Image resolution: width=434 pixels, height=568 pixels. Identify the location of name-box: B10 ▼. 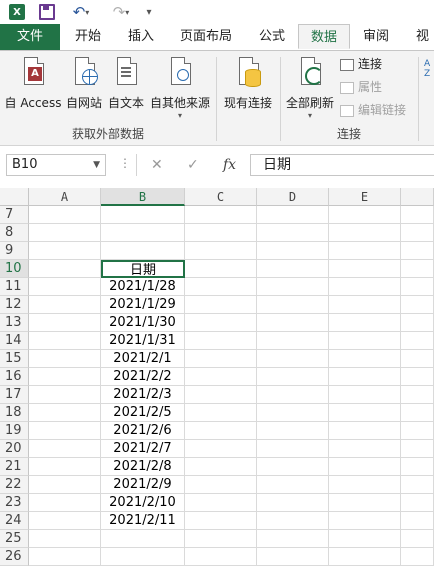
(56, 165).